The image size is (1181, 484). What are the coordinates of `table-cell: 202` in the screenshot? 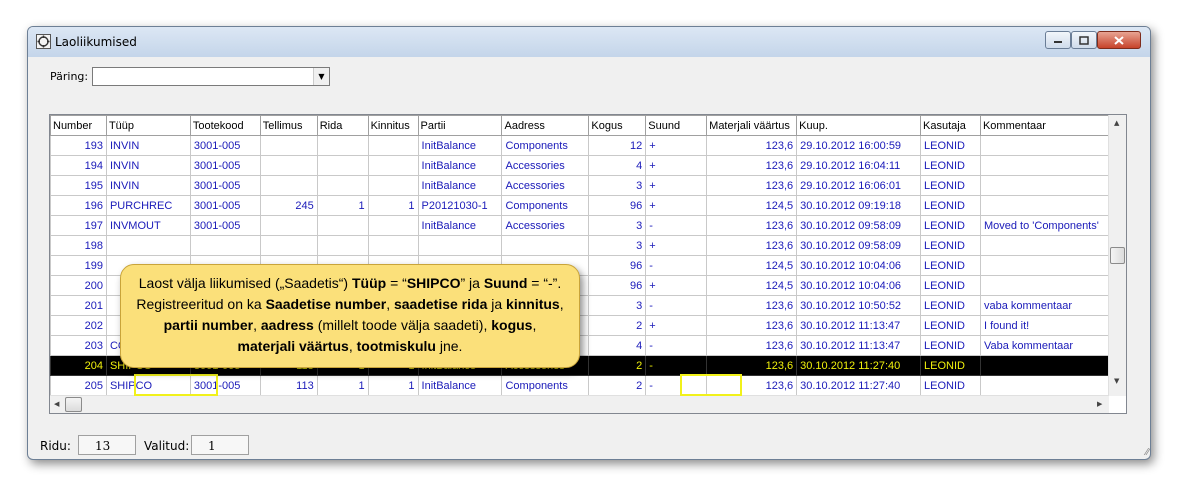 It's located at (78, 325).